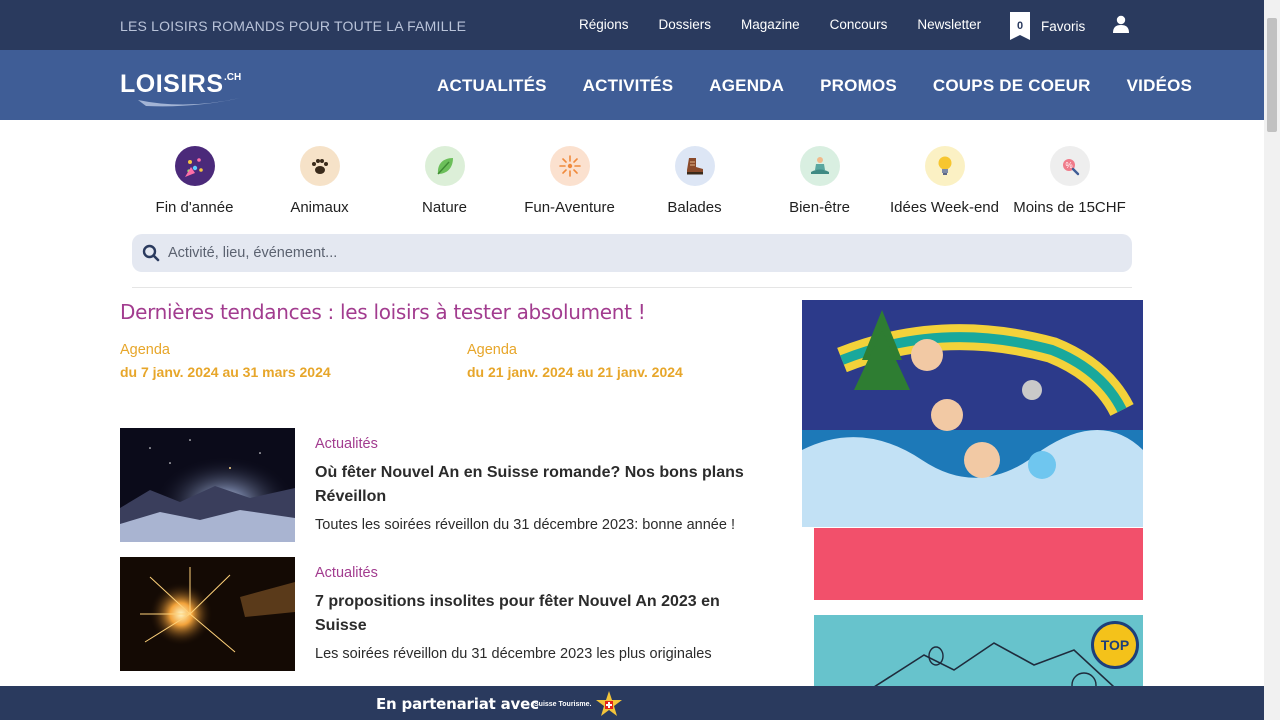 The image size is (1280, 720). What do you see at coordinates (1159, 86) in the screenshot?
I see `nav-videos: VIDÉOS` at bounding box center [1159, 86].